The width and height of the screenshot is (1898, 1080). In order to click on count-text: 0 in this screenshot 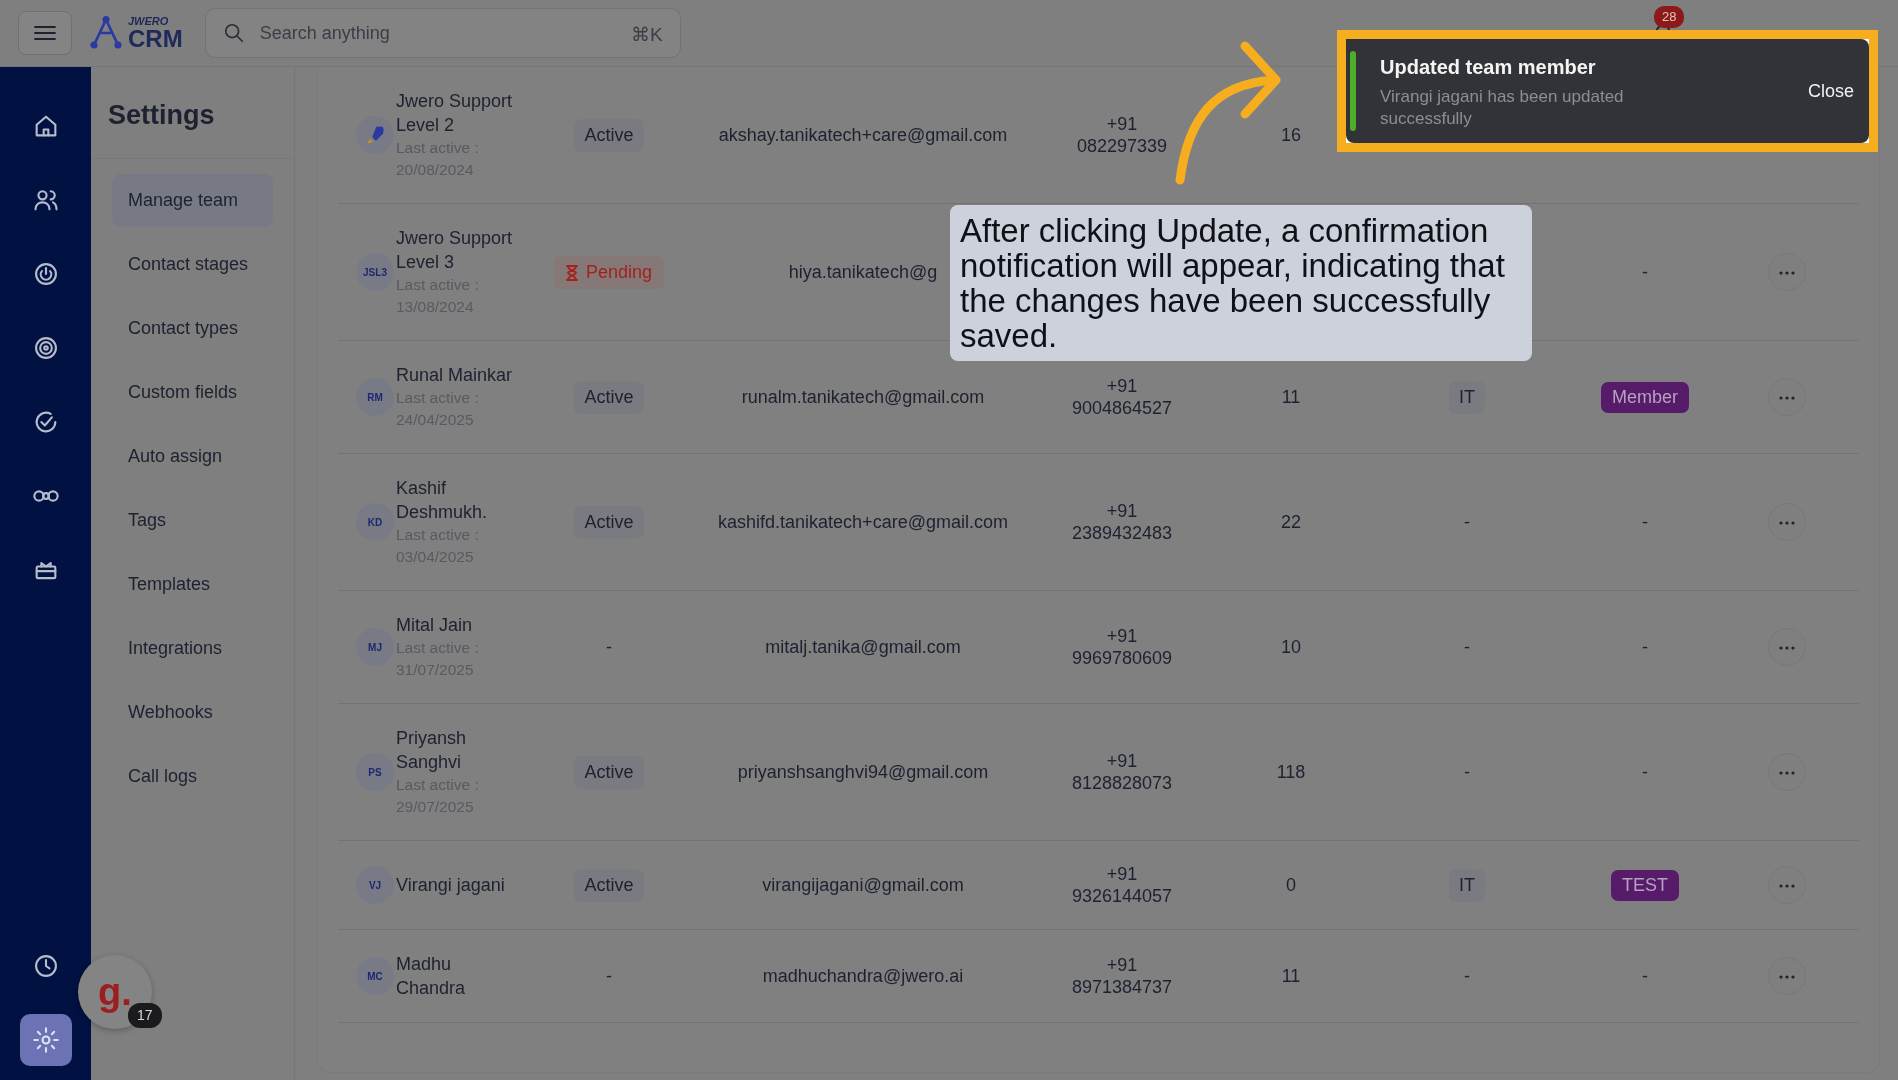, I will do `click(1291, 884)`.